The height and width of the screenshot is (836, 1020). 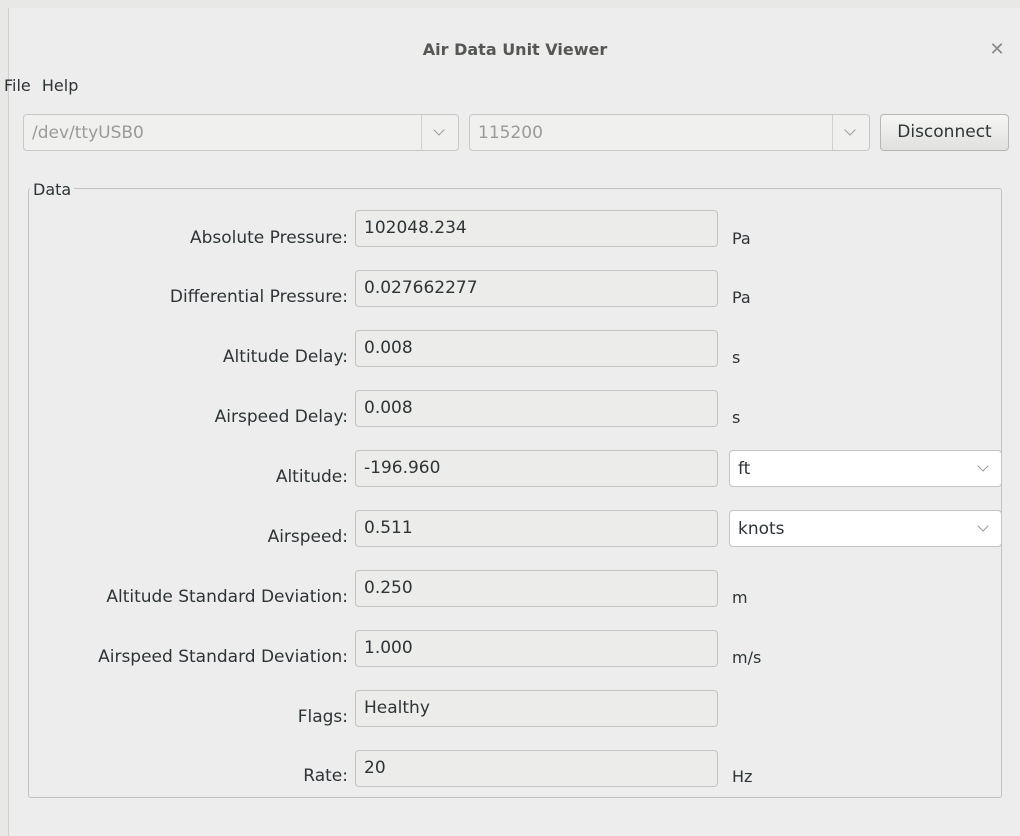 I want to click on rate-label: Rate:, so click(x=325, y=776).